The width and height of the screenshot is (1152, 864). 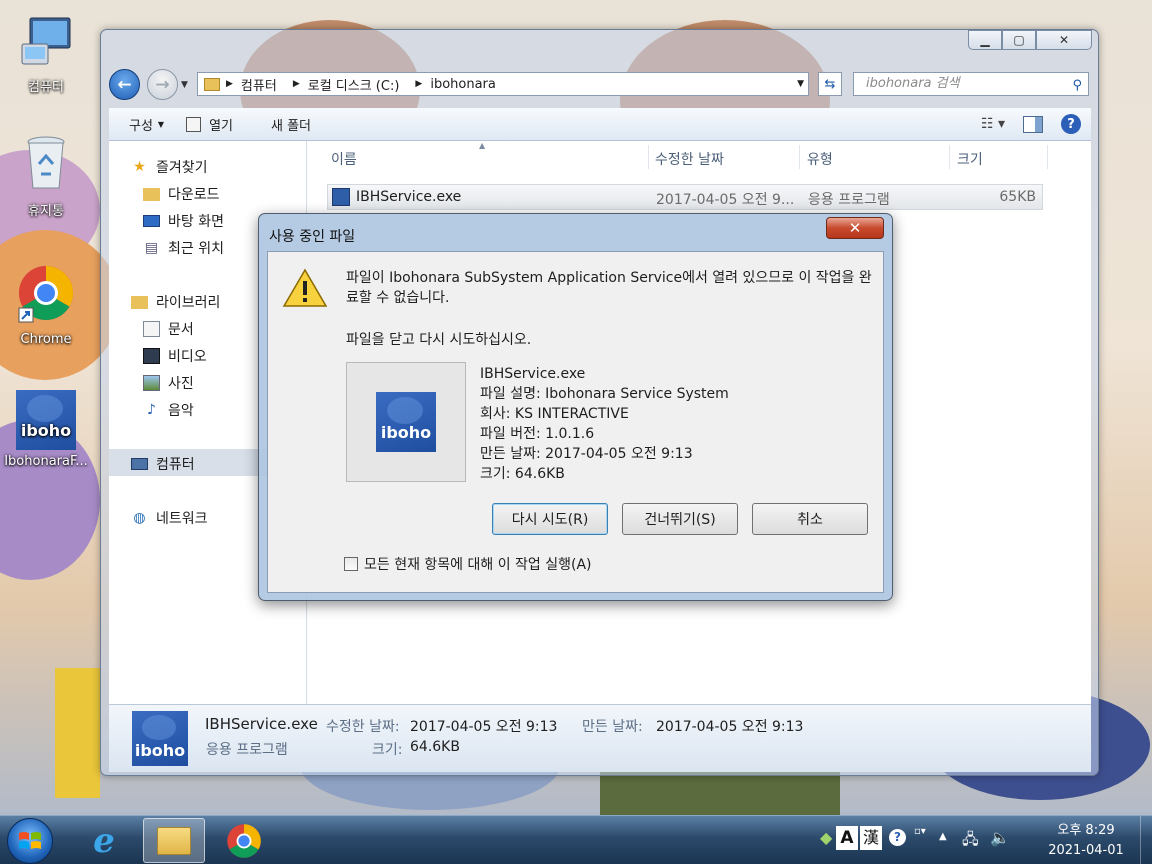 What do you see at coordinates (522, 474) in the screenshot?
I see `file-info-size: 크기: 64.6KB` at bounding box center [522, 474].